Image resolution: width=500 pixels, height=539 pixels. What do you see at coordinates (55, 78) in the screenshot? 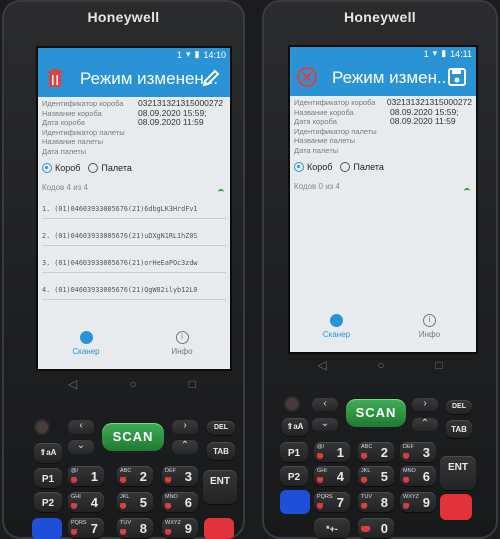
I see `delete-icon` at bounding box center [55, 78].